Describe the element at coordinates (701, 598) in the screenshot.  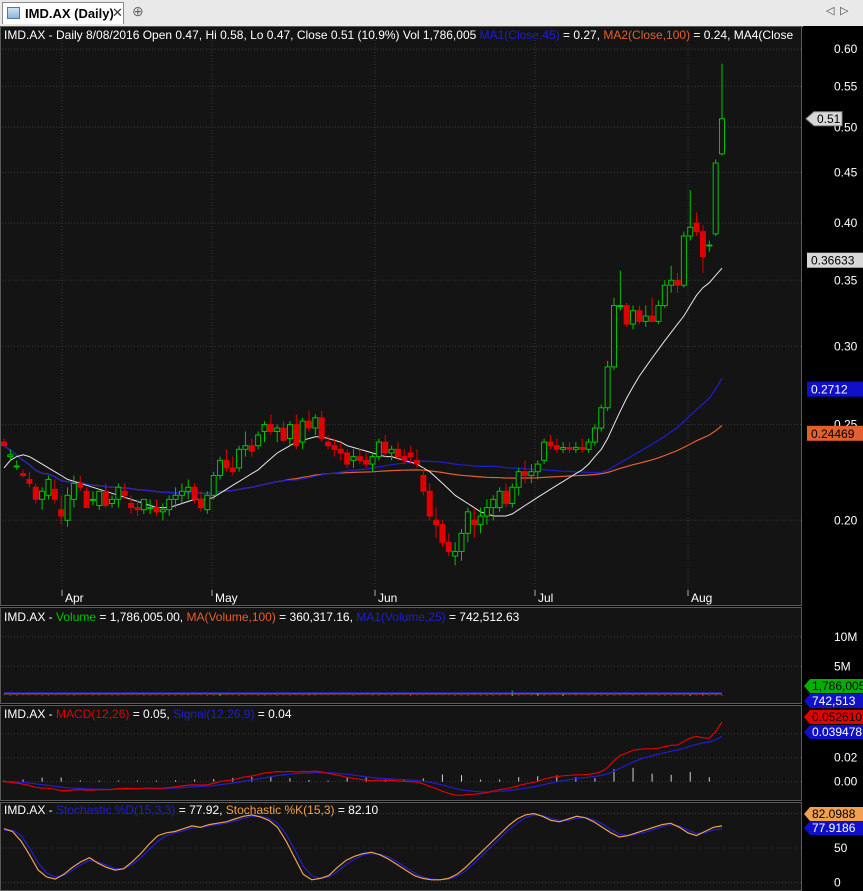
I see `month-tick-label: Aug` at that location.